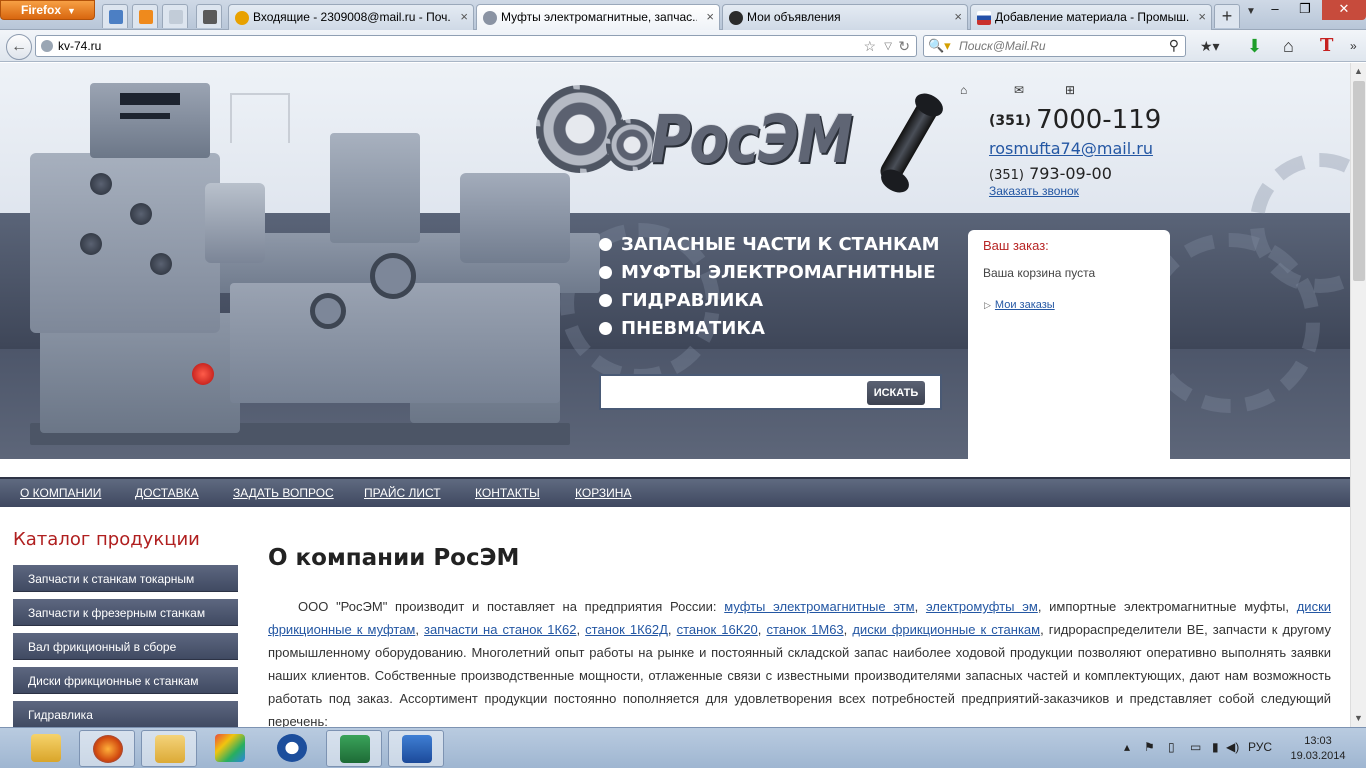 The height and width of the screenshot is (768, 1366). Describe the element at coordinates (896, 393) in the screenshot. I see `search-button: ИСКАТЬ` at that location.